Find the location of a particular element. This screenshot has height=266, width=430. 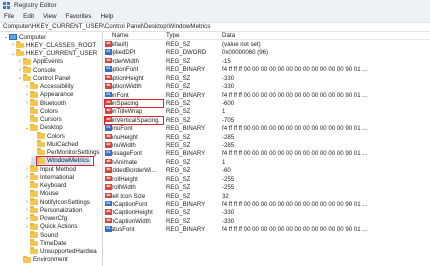

tree-item: › Accessibility is located at coordinates (50, 86).